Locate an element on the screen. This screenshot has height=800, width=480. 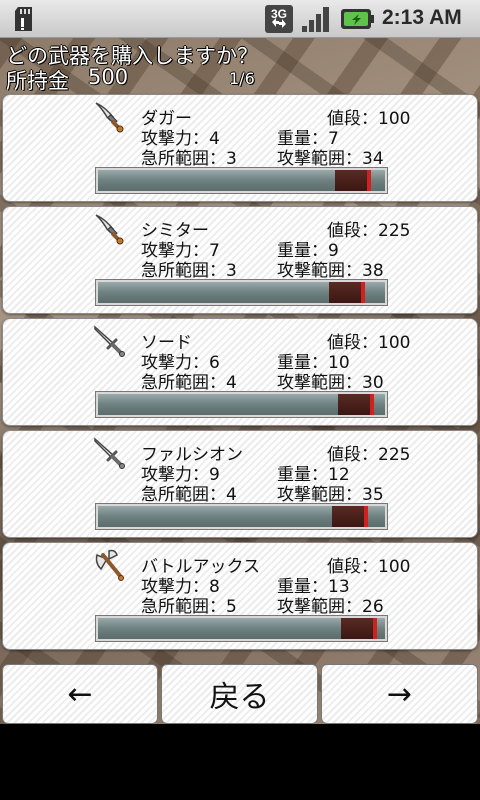
weapon-price: 値段：225 is located at coordinates (369, 231).